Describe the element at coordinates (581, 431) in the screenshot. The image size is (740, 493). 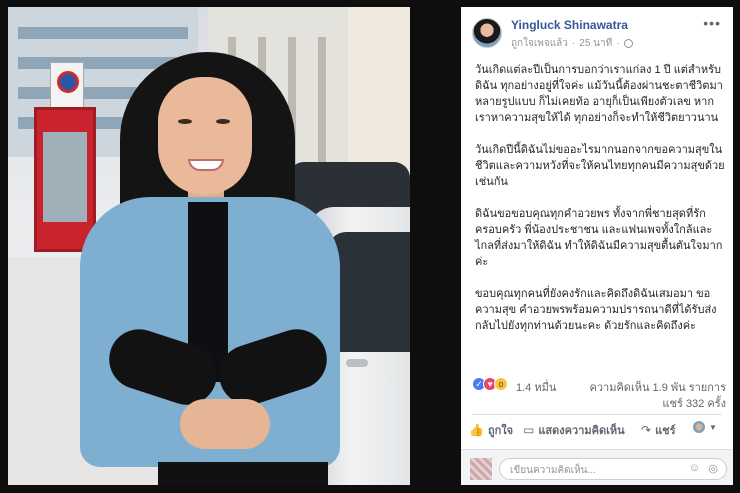
I see `comment-label: แสดงความคิดเห็น` at that location.